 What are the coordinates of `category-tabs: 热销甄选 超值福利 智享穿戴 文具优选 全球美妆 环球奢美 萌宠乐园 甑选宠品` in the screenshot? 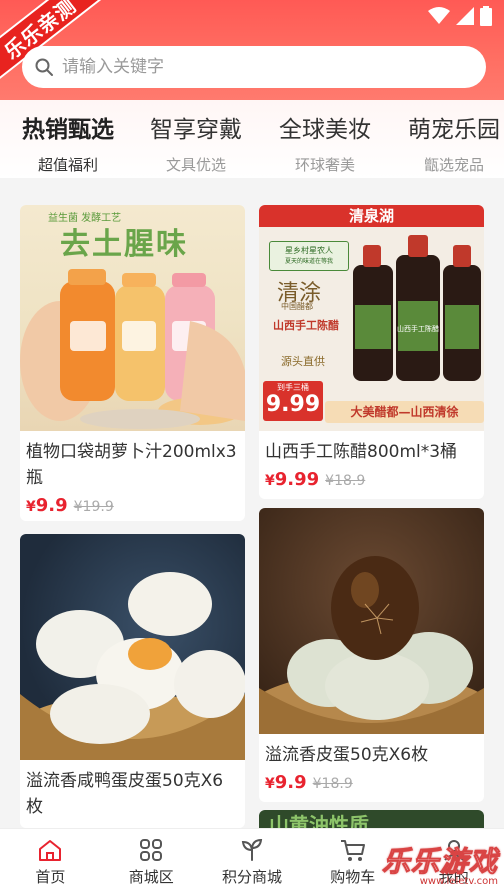 It's located at (252, 139).